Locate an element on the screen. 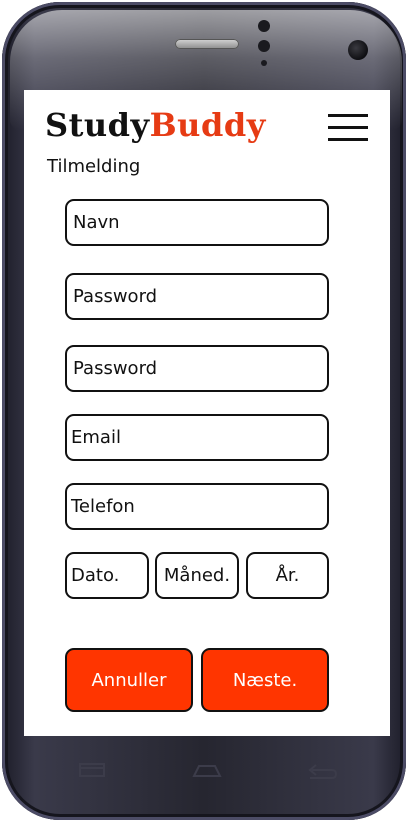  app-logo: StudyBuddy is located at coordinates (155, 125).